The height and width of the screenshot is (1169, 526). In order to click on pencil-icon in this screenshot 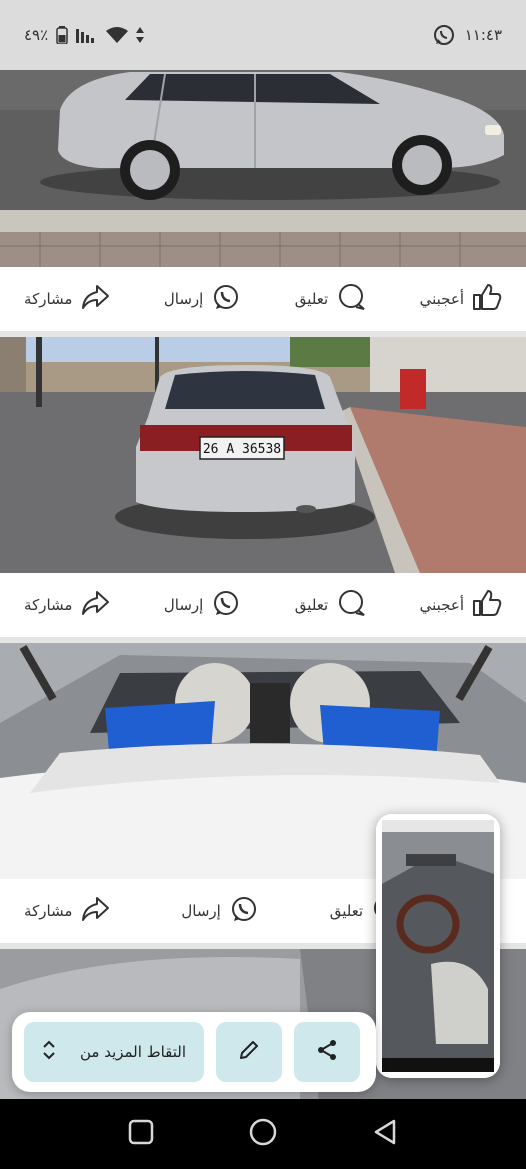, I will do `click(249, 1052)`.